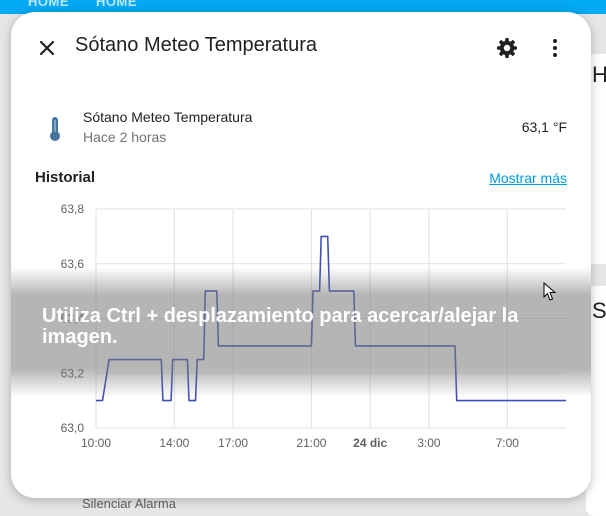 Image resolution: width=606 pixels, height=516 pixels. I want to click on y-tick-label: 63,0, so click(73, 428).